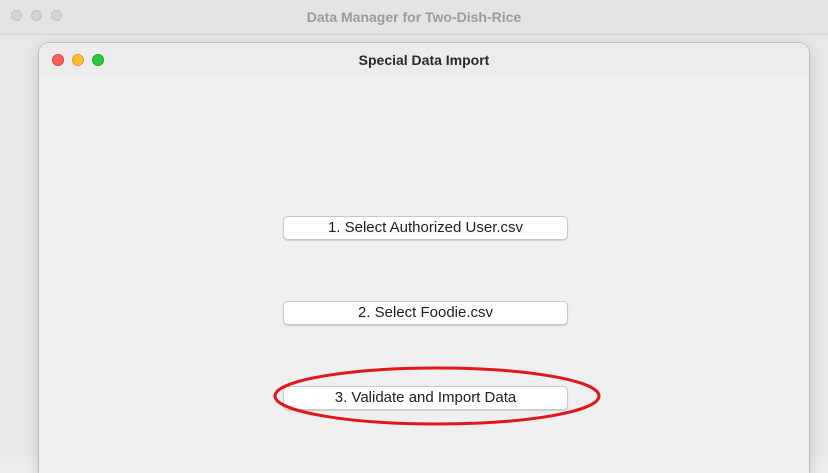  Describe the element at coordinates (425, 228) in the screenshot. I see `select-authorized-user-button: 1. Select Authorized User.csv` at that location.